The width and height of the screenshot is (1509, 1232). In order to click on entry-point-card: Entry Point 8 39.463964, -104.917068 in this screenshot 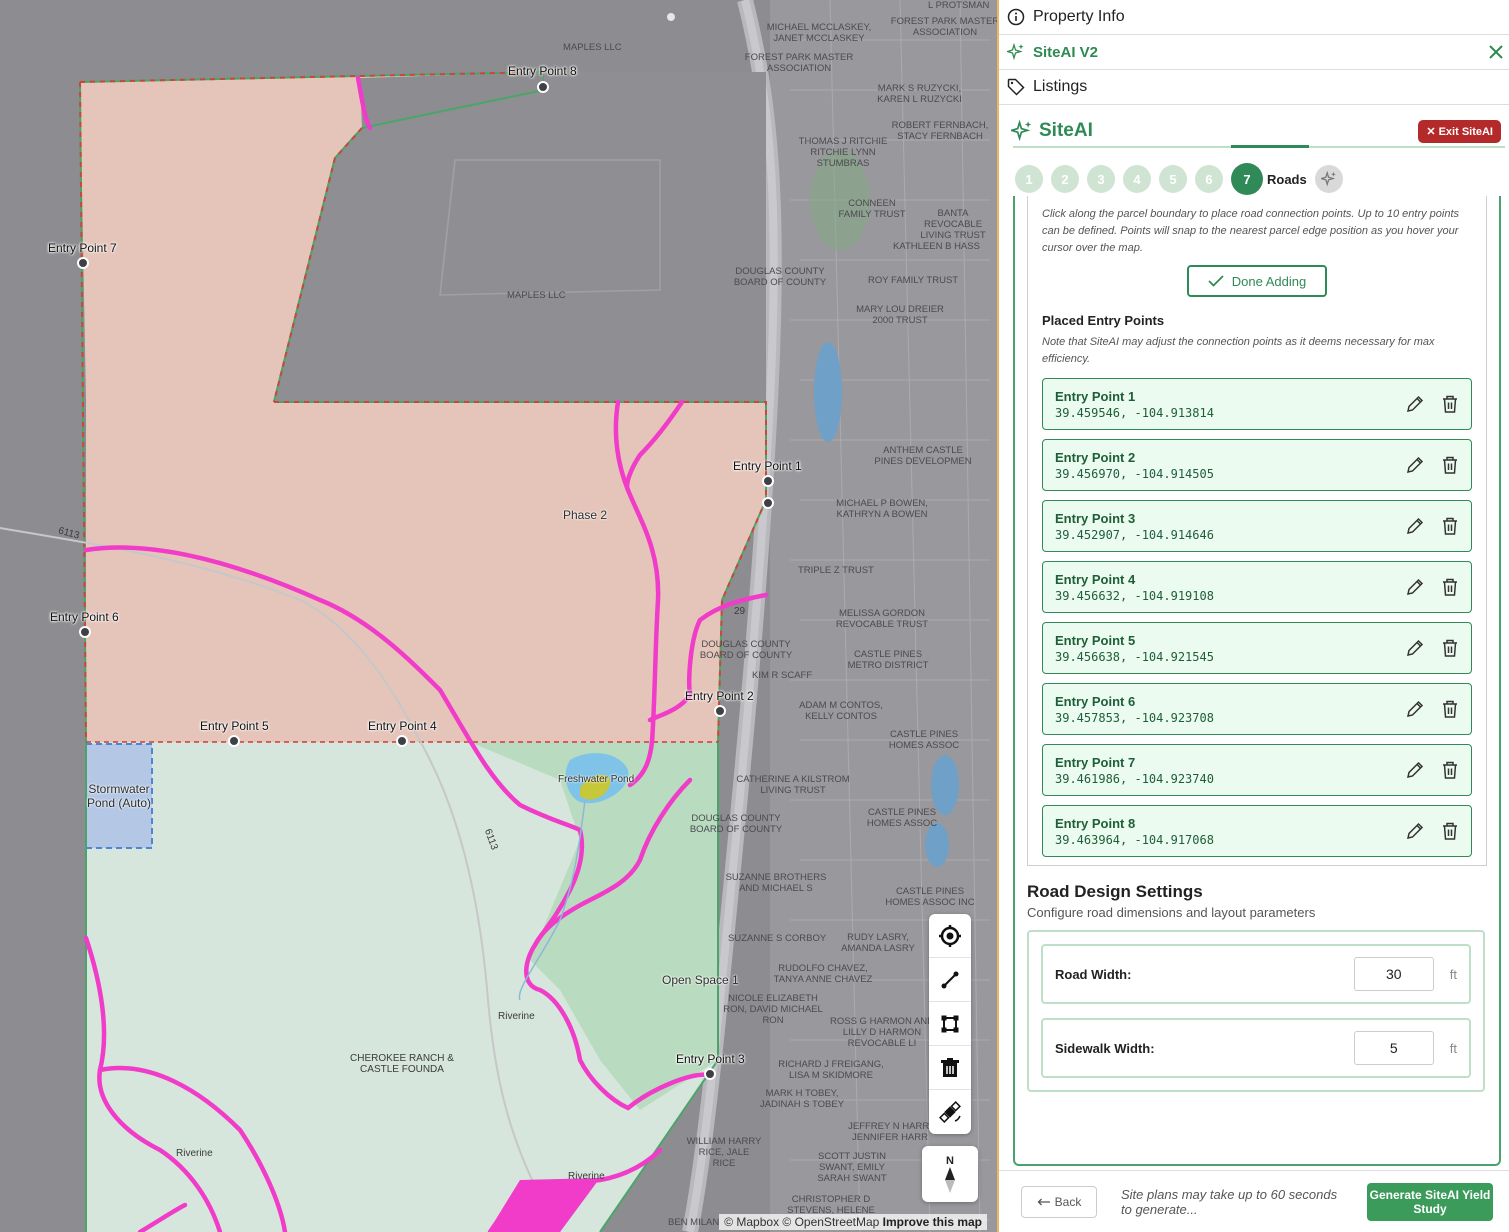, I will do `click(1257, 831)`.